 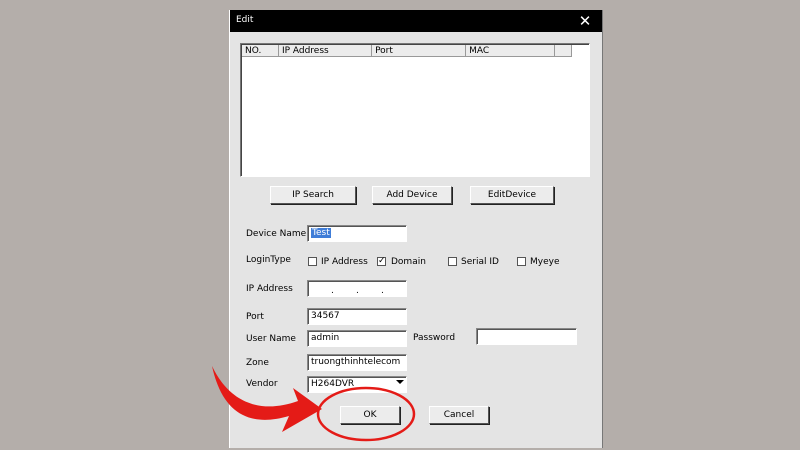 I want to click on annotation-overlay, so click(x=314, y=404).